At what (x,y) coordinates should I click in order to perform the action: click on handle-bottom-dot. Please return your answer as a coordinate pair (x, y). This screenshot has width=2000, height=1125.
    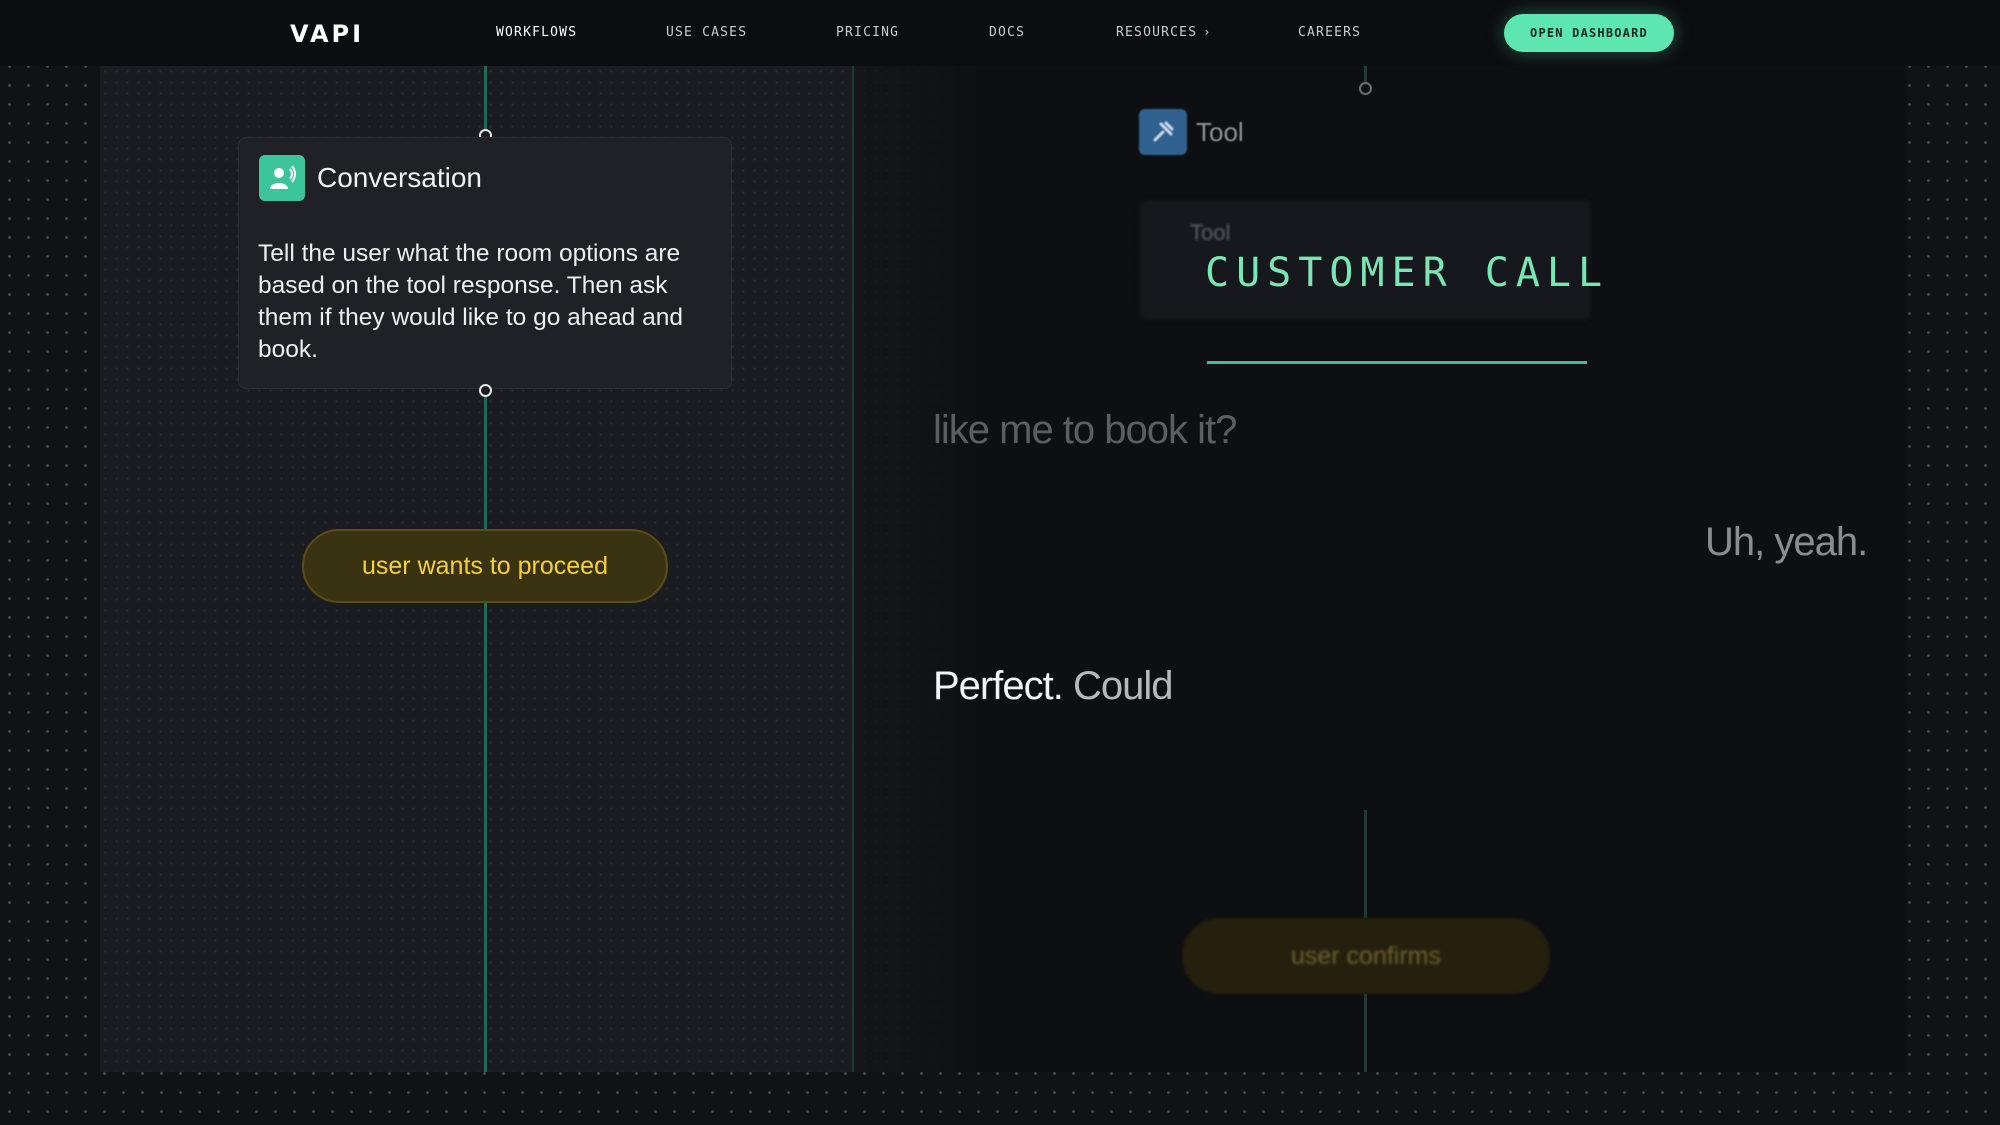
    Looking at the image, I should click on (485, 390).